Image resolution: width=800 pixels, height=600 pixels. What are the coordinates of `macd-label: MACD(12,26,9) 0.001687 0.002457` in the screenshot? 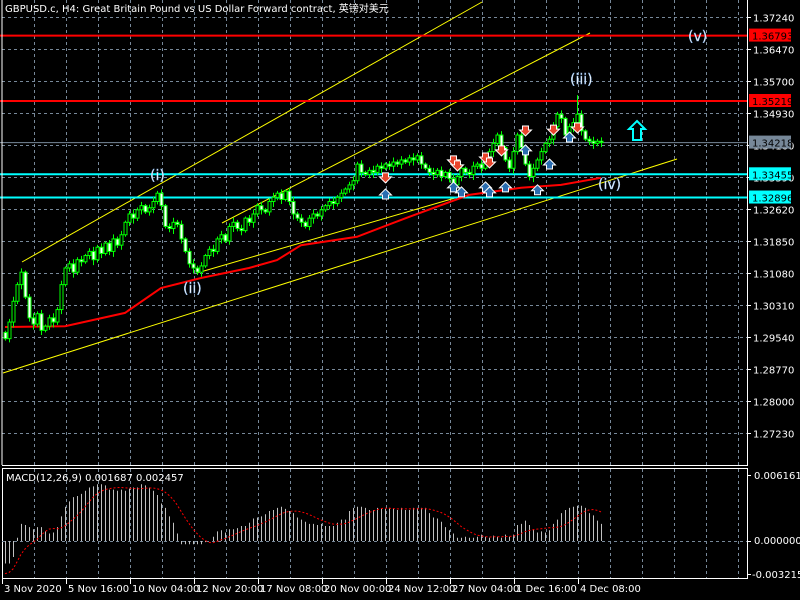 It's located at (95, 478).